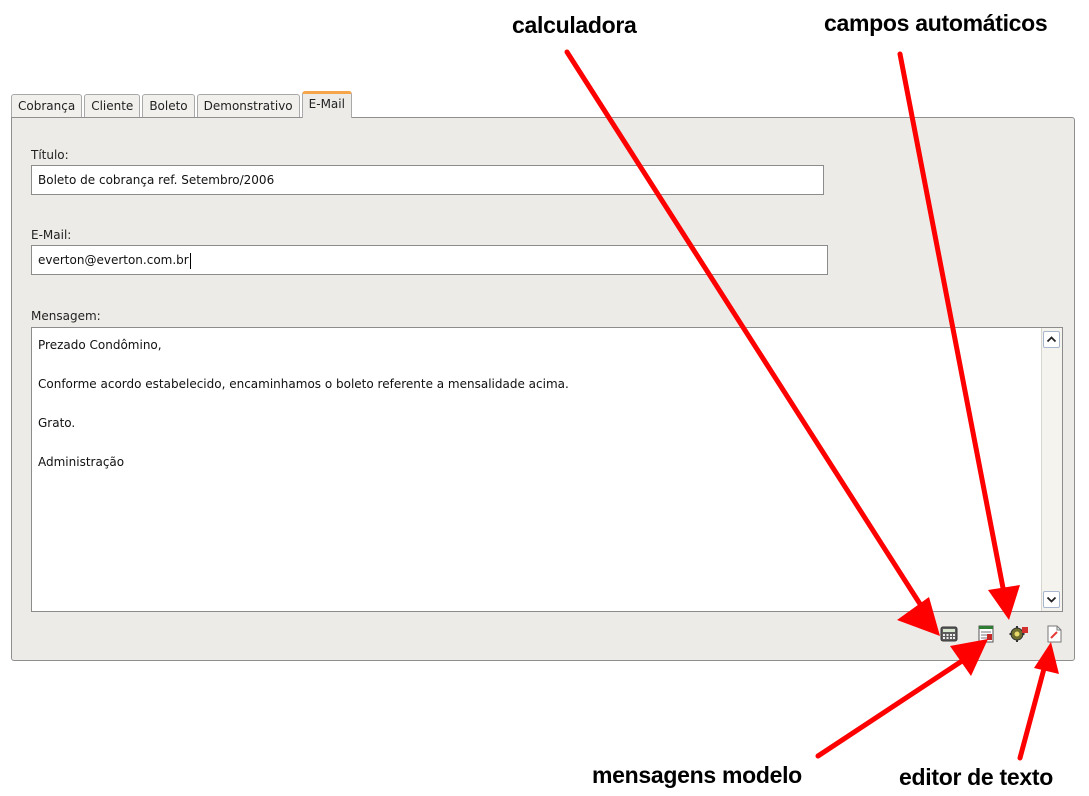 The height and width of the screenshot is (796, 1089). Describe the element at coordinates (190, 260) in the screenshot. I see `text-caret` at that location.